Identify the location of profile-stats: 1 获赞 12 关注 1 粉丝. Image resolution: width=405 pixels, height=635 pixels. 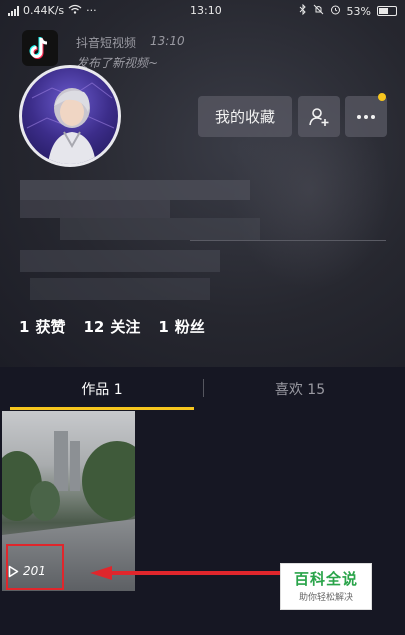
(112, 326).